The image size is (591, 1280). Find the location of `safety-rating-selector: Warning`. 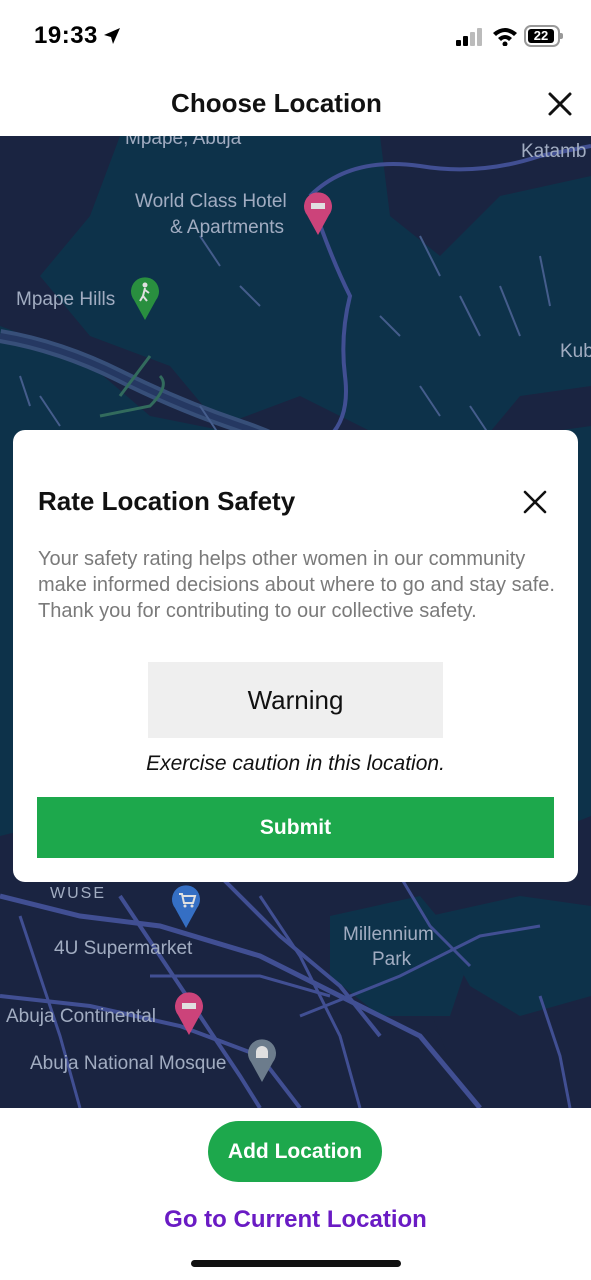

safety-rating-selector: Warning is located at coordinates (295, 700).